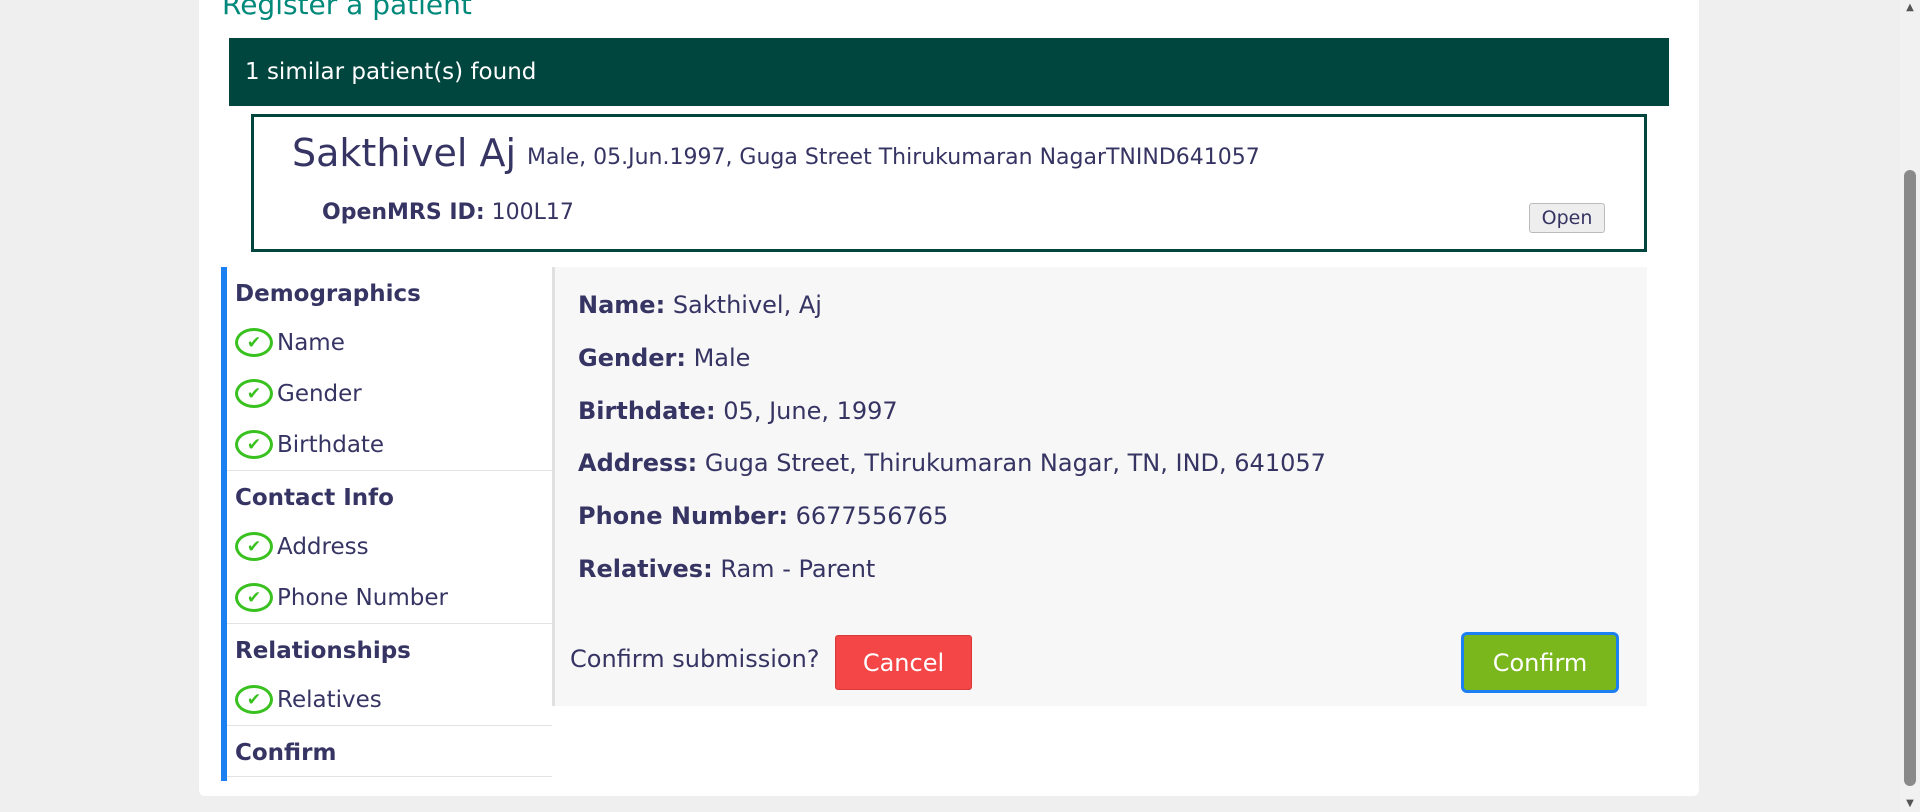  I want to click on nav-item-name: ✔ Name, so click(389, 342).